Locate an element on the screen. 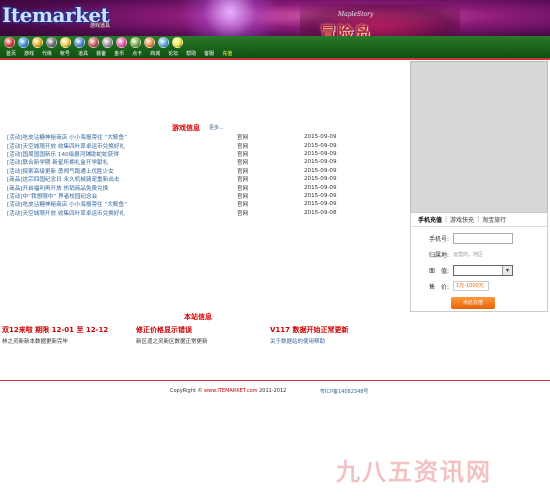 This screenshot has height=500, width=550. tab-game-recharge: 游戏快充 is located at coordinates (462, 219).